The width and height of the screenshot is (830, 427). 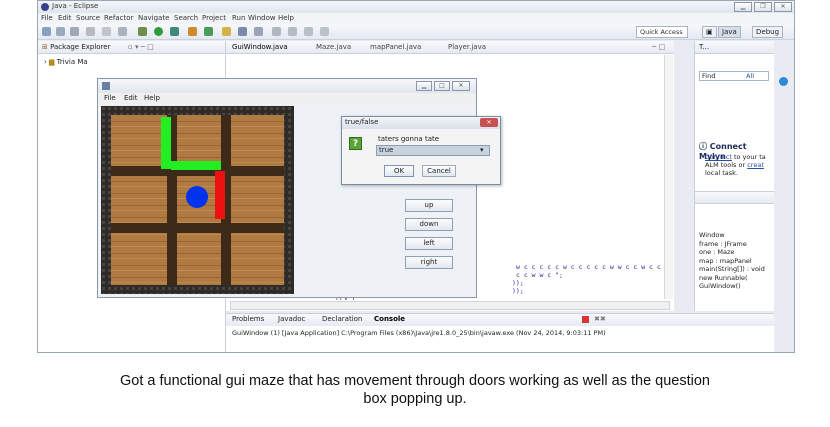 What do you see at coordinates (291, 319) in the screenshot?
I see `tab-javadoc: Javadoc` at bounding box center [291, 319].